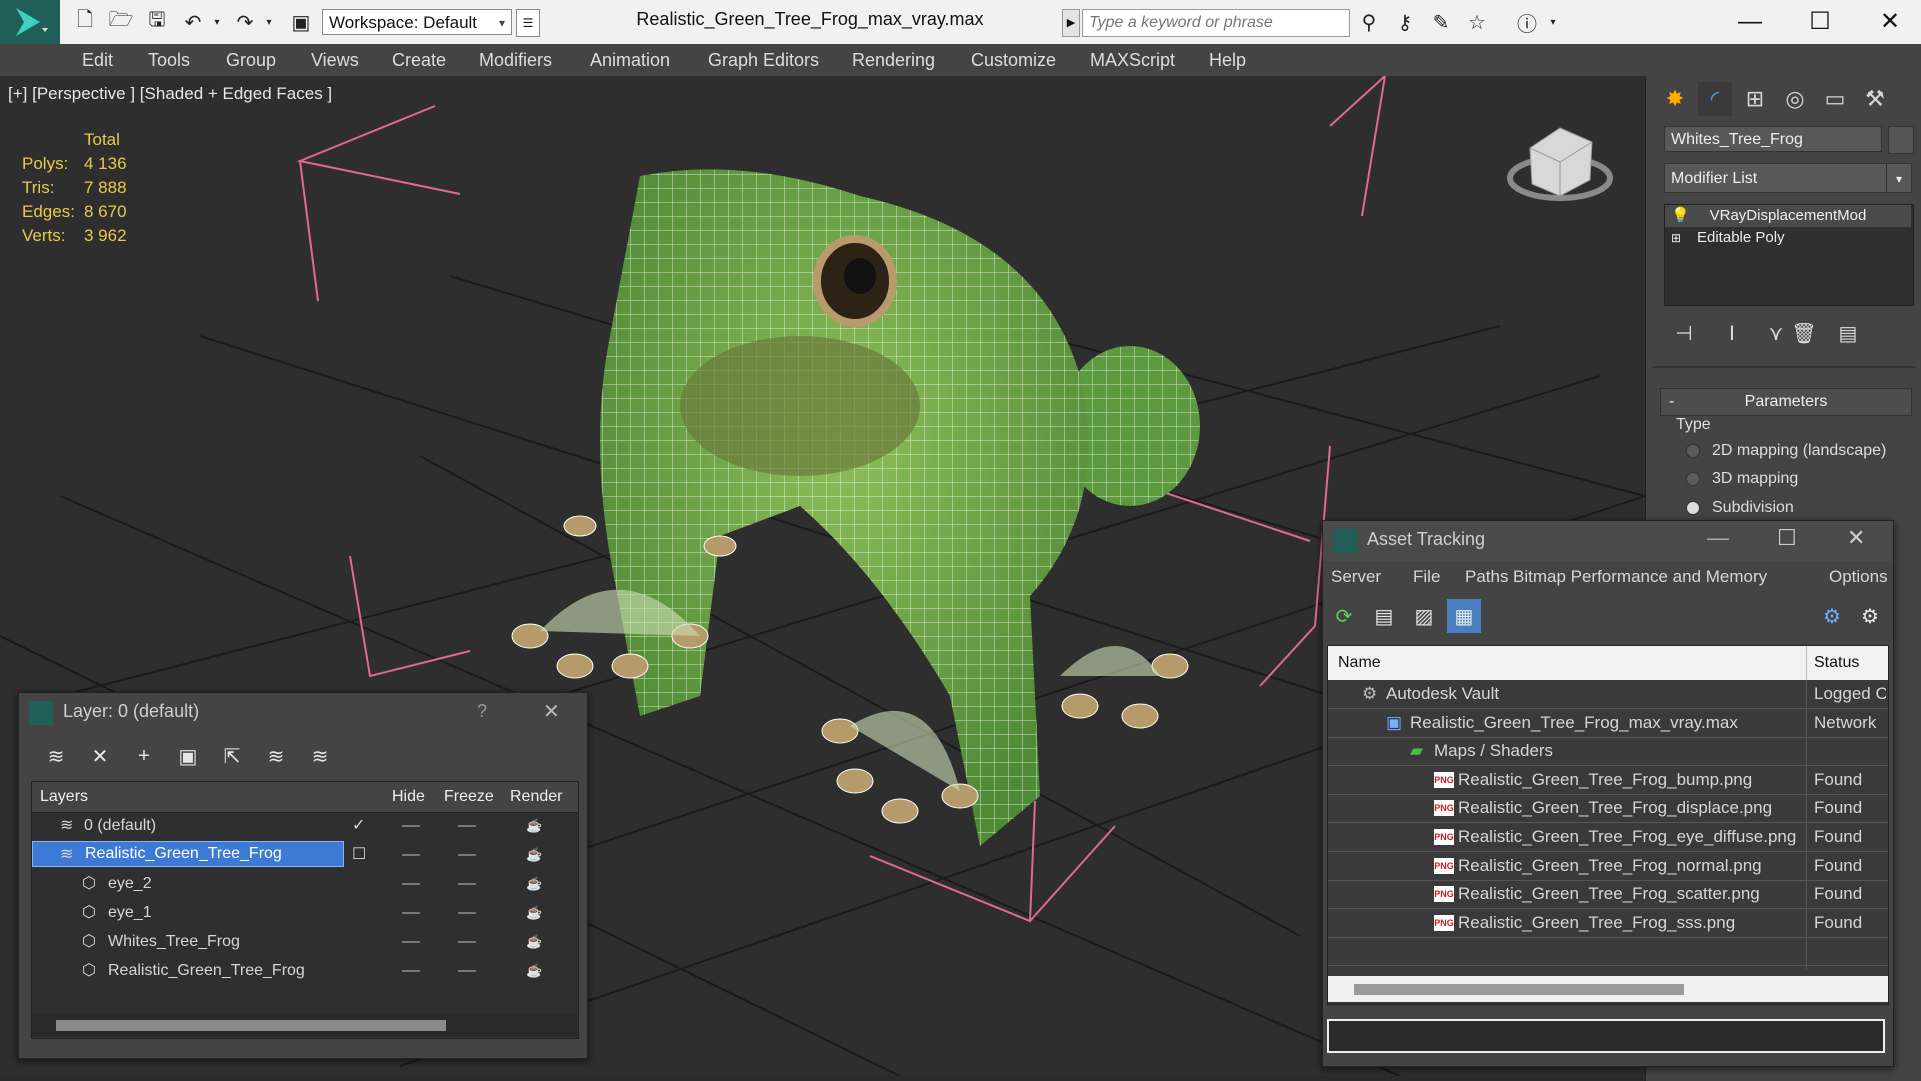 The image size is (1921, 1081). I want to click on layer-properties-icon: ≋, so click(56, 756).